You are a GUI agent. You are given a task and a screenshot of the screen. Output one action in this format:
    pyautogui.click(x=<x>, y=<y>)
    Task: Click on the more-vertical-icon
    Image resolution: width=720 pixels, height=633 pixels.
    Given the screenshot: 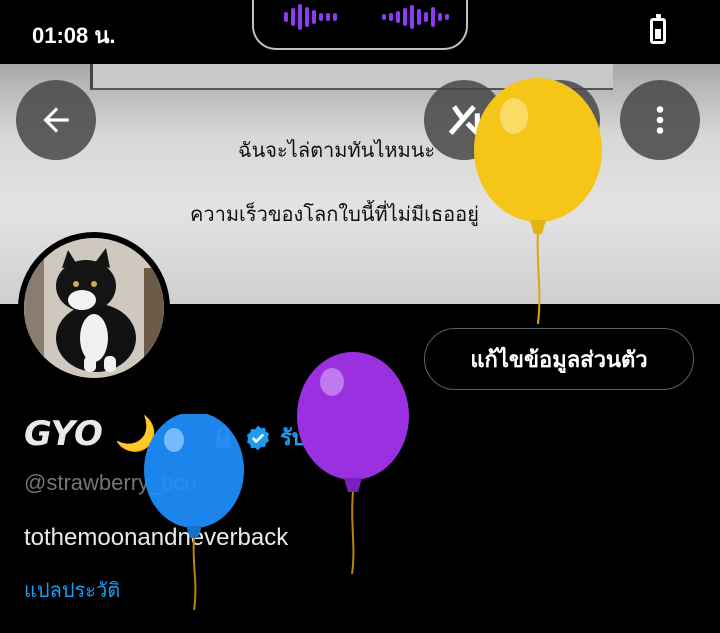 What is the action you would take?
    pyautogui.click(x=660, y=120)
    